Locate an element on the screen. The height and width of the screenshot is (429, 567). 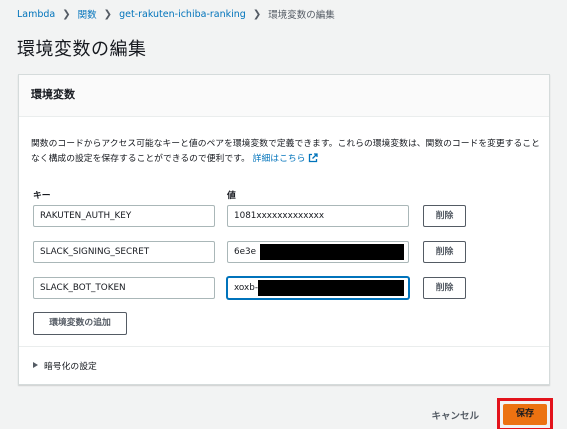
breadcrumb-lambda: Lambda is located at coordinates (36, 14).